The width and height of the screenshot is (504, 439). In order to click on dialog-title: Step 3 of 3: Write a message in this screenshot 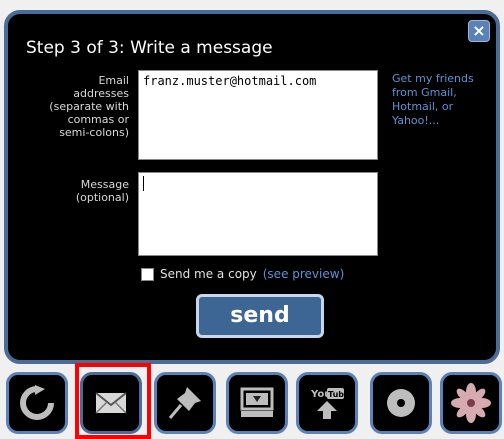, I will do `click(149, 48)`.